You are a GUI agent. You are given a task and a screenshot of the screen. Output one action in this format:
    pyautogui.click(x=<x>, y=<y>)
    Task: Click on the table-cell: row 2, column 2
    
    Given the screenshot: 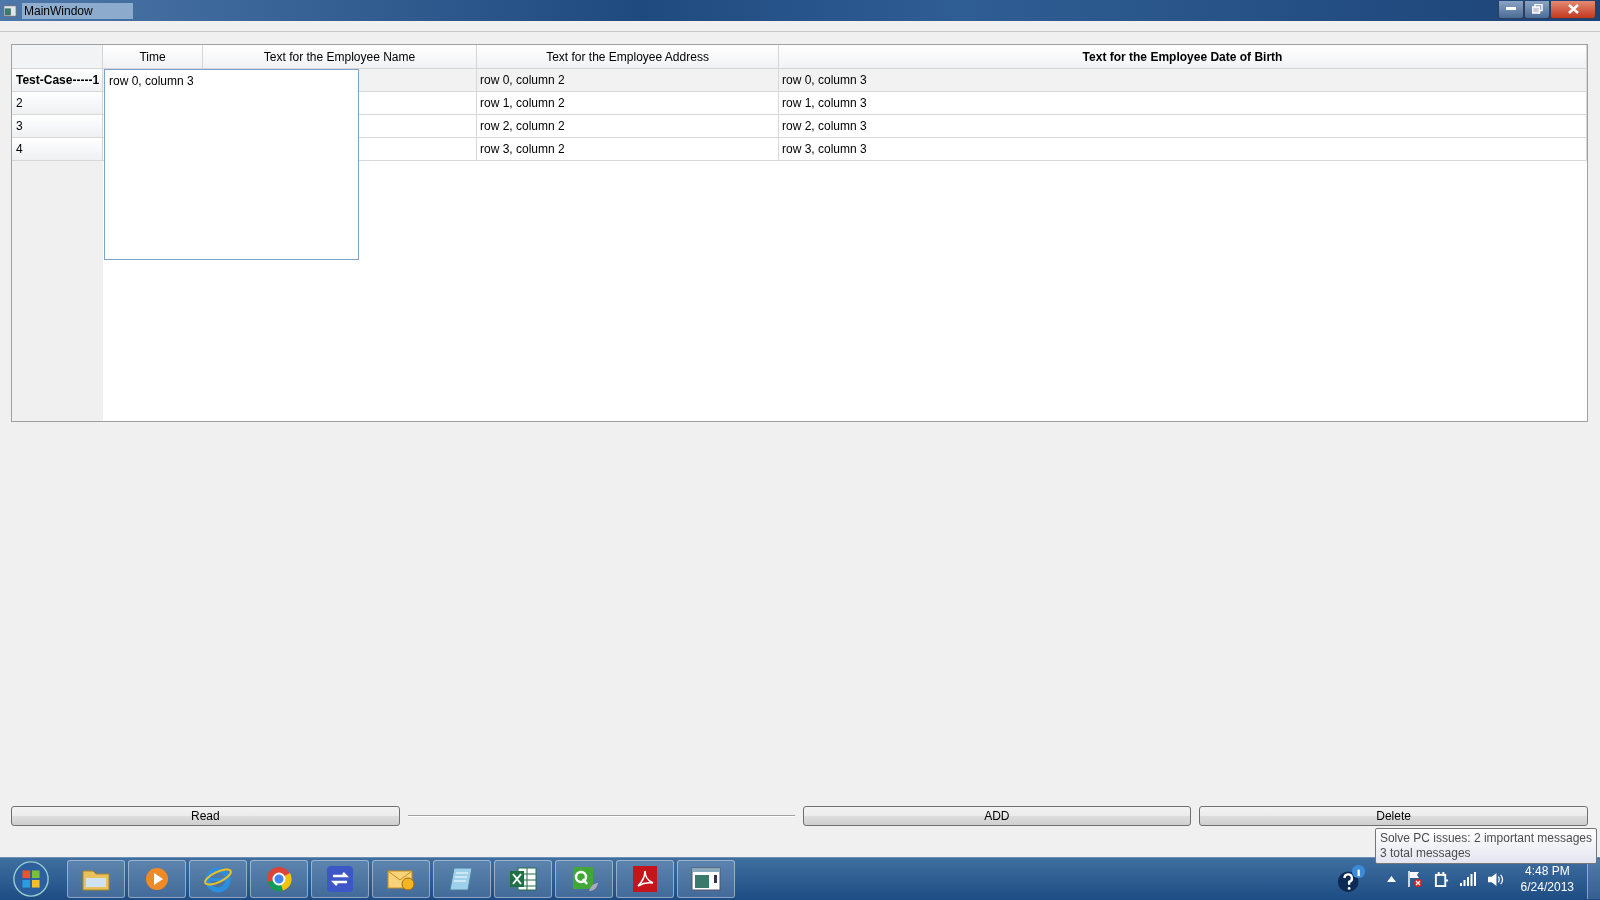 What is the action you would take?
    pyautogui.click(x=628, y=126)
    